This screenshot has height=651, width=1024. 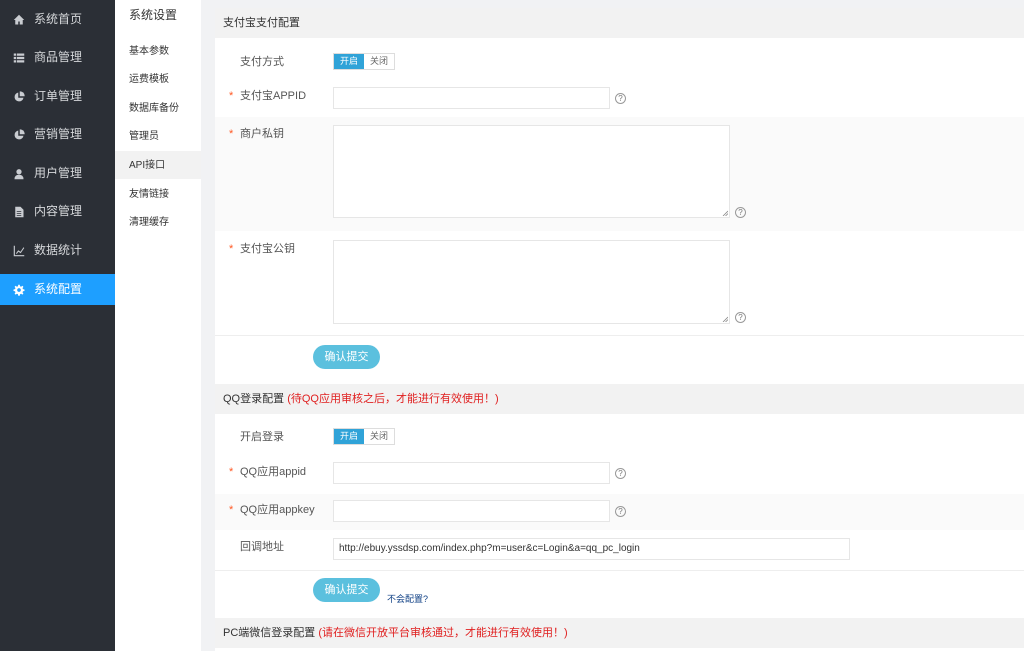 I want to click on alipay-section-title: 支付宝支付配置, so click(x=261, y=23).